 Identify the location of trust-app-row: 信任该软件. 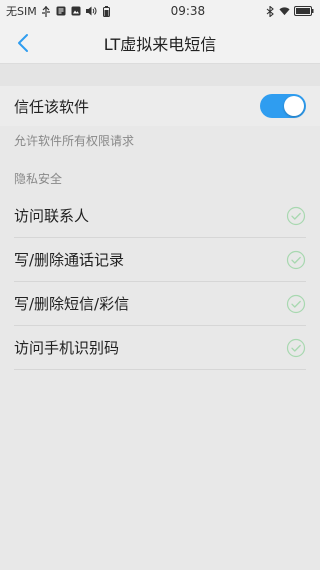
(160, 106).